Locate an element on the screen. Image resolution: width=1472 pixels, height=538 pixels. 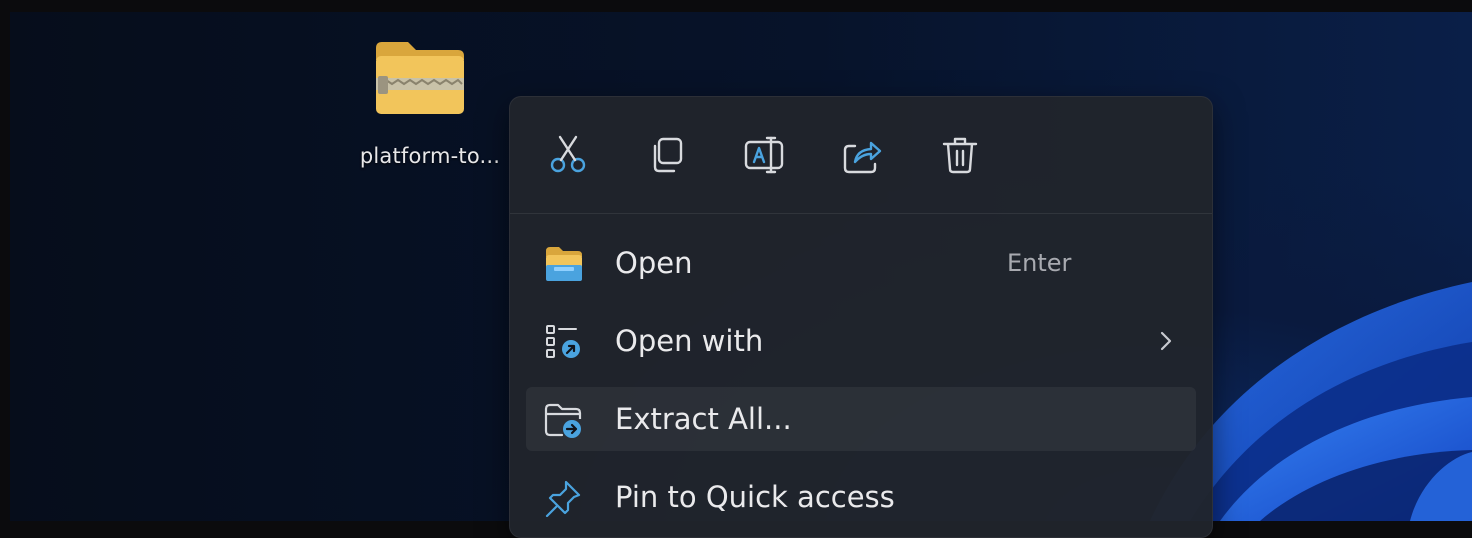
chevron-right-icon is located at coordinates (1166, 341).